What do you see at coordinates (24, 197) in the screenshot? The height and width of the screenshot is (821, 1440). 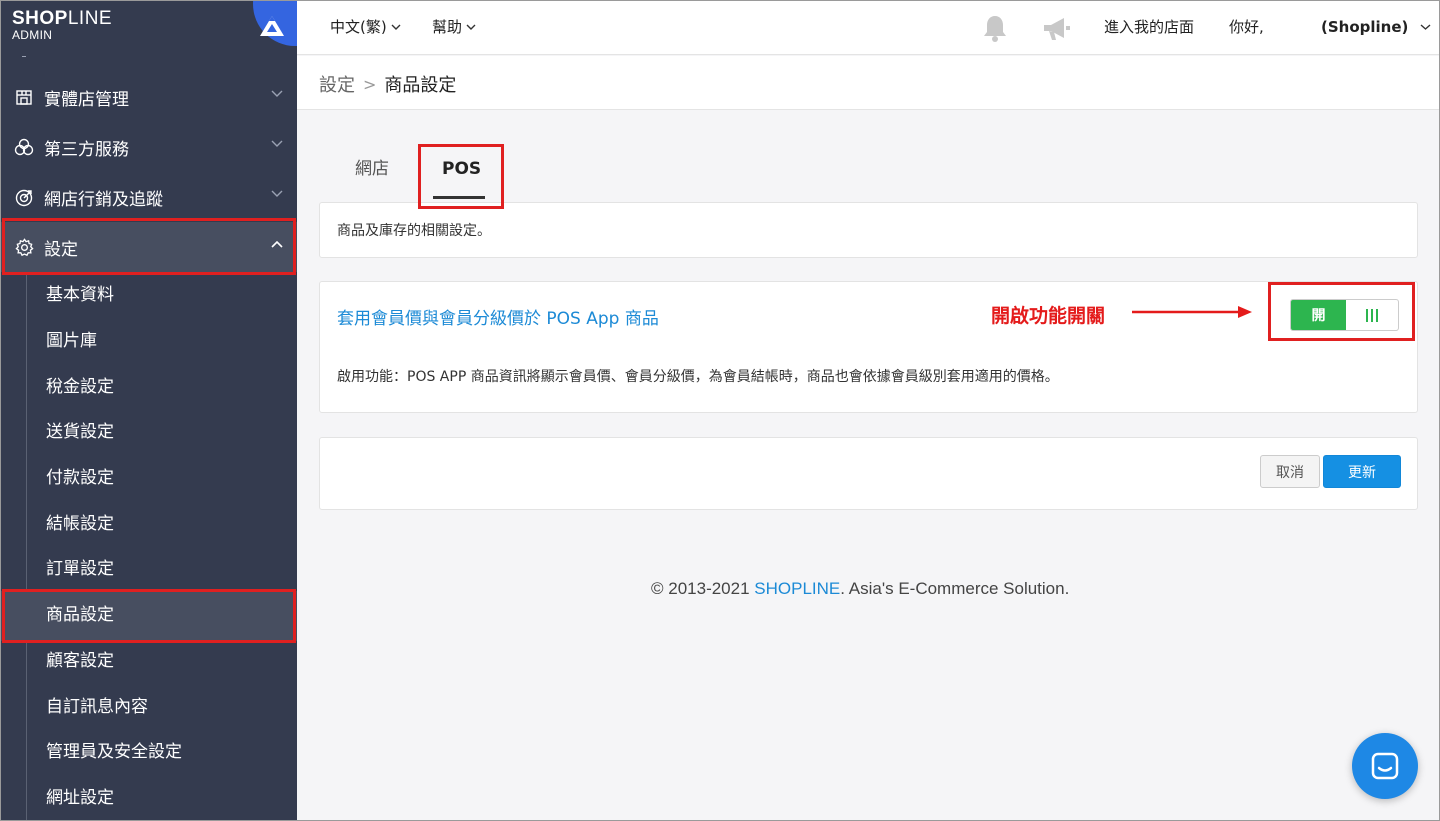 I see `target-icon` at bounding box center [24, 197].